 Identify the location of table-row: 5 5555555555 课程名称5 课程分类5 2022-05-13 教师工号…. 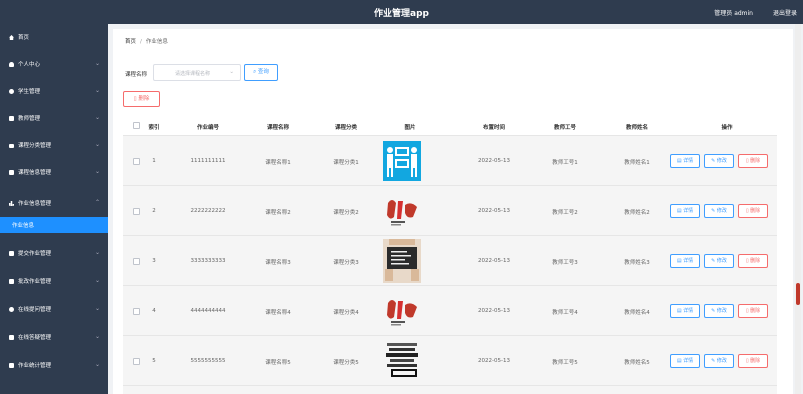
(450, 361).